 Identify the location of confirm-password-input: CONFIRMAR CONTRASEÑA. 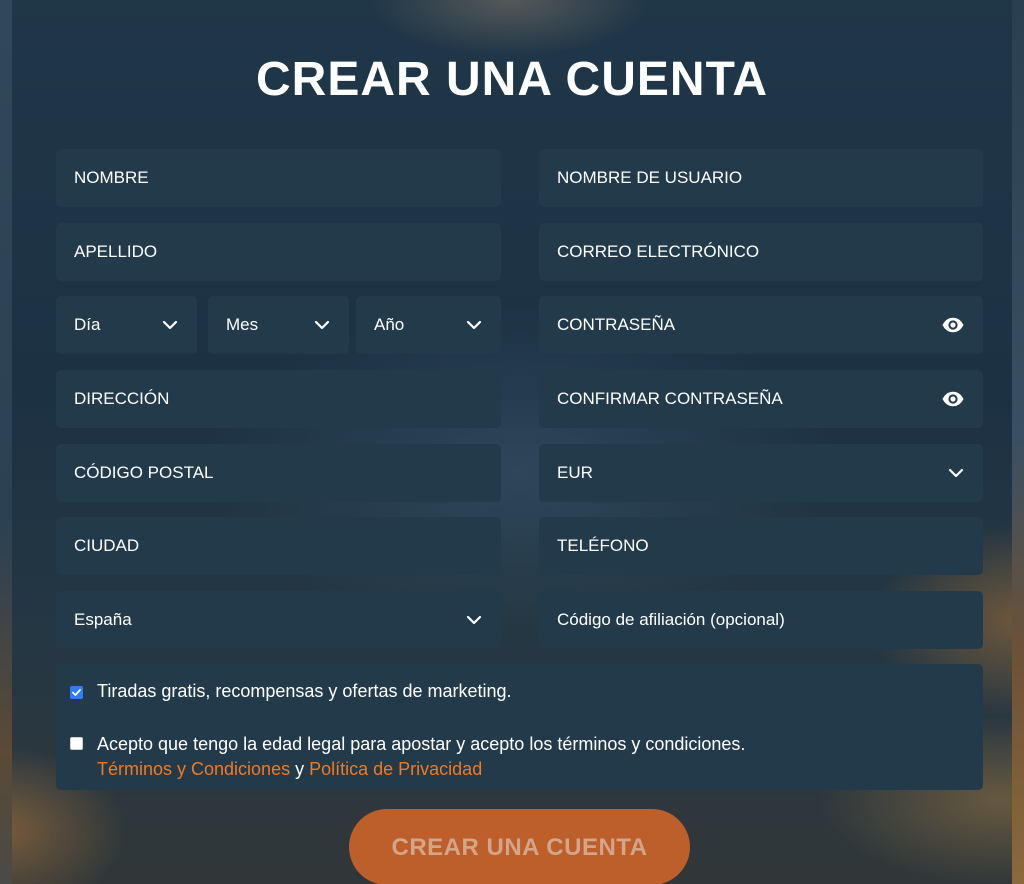
(761, 399).